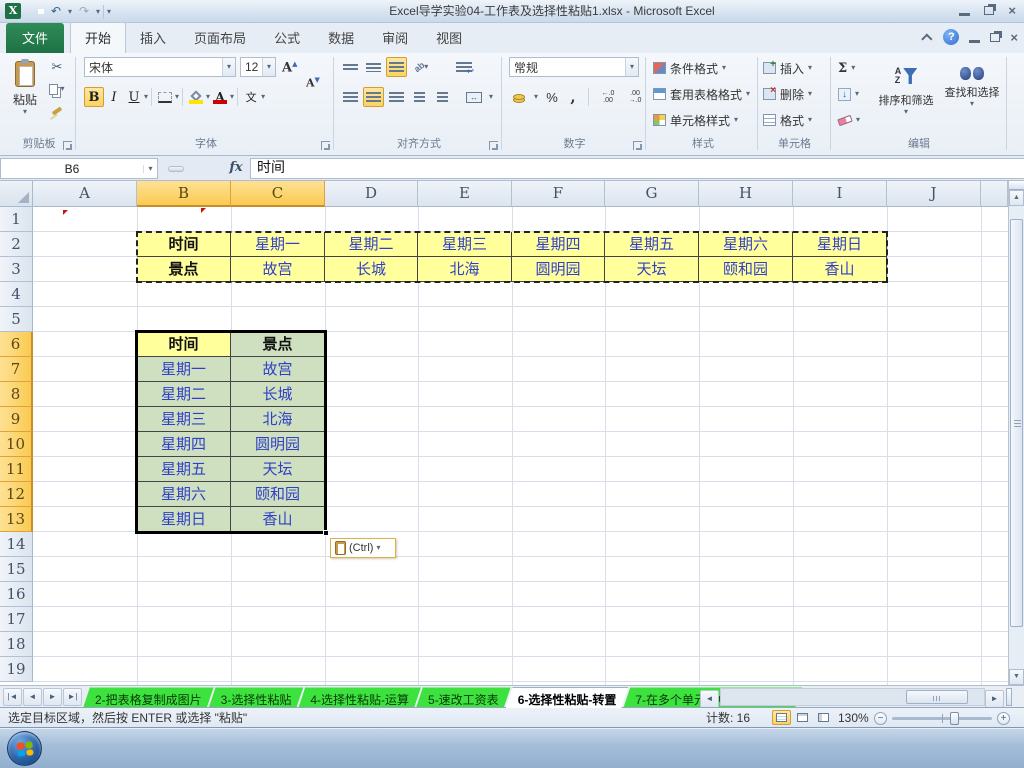 Image resolution: width=1024 pixels, height=768 pixels. I want to click on column-header-G: G, so click(652, 194).